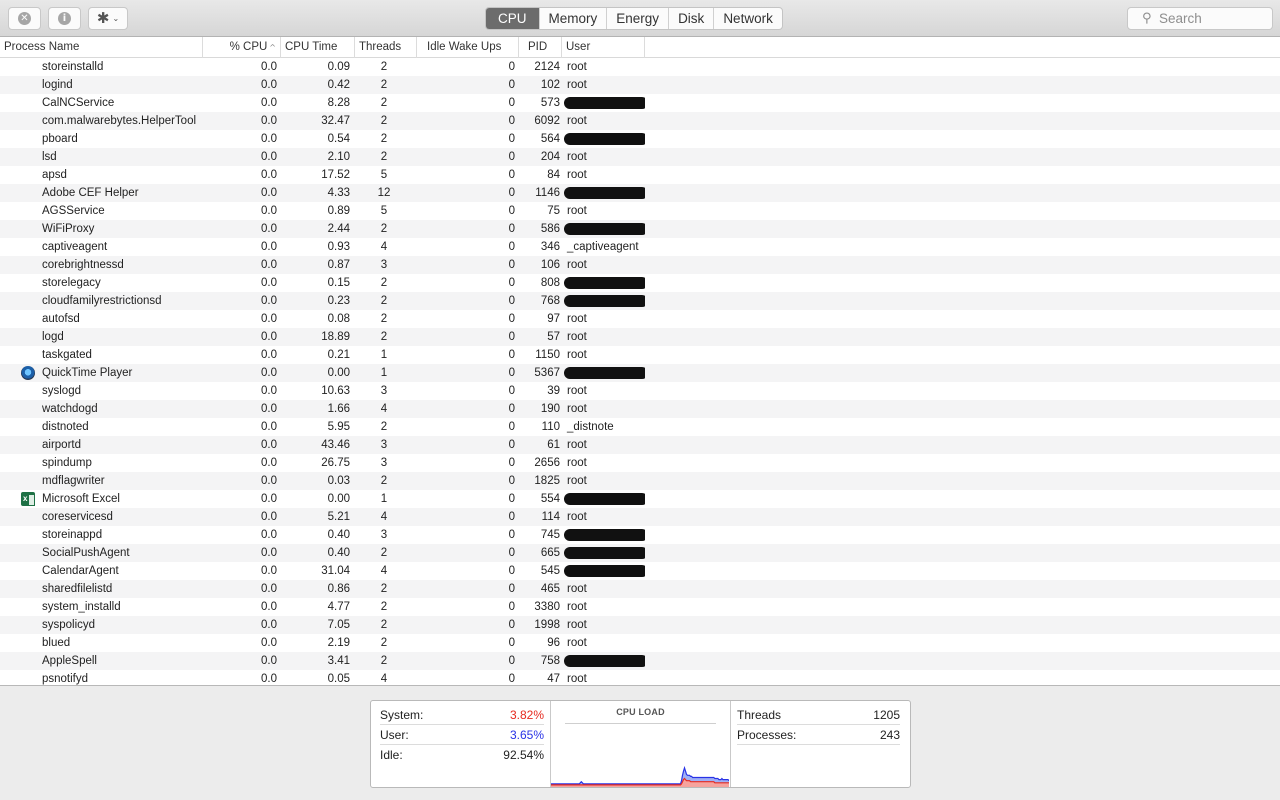 This screenshot has width=1280, height=800. What do you see at coordinates (49, 157) in the screenshot?
I see `process-name: lsd` at bounding box center [49, 157].